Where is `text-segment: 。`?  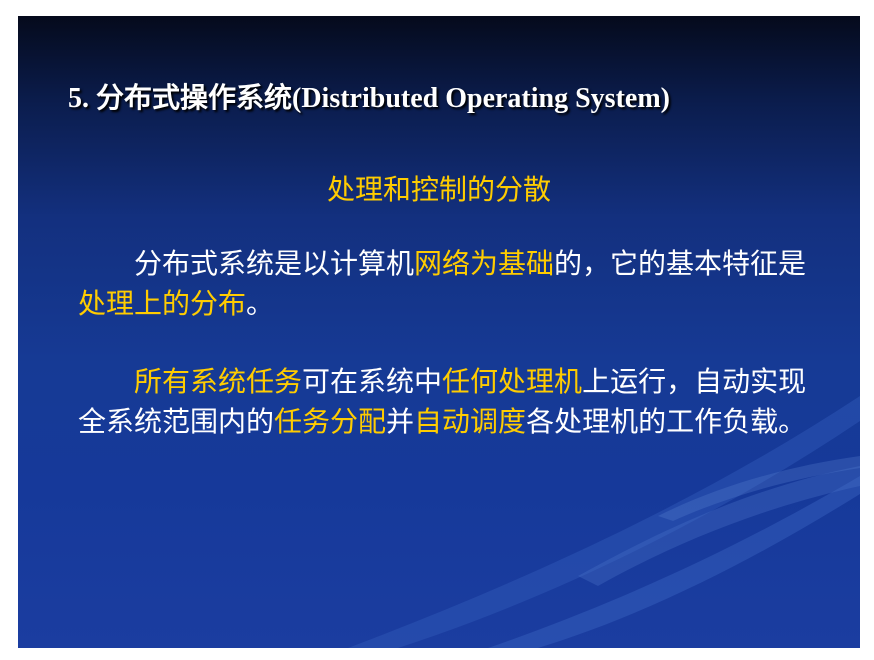 text-segment: 。 is located at coordinates (260, 303).